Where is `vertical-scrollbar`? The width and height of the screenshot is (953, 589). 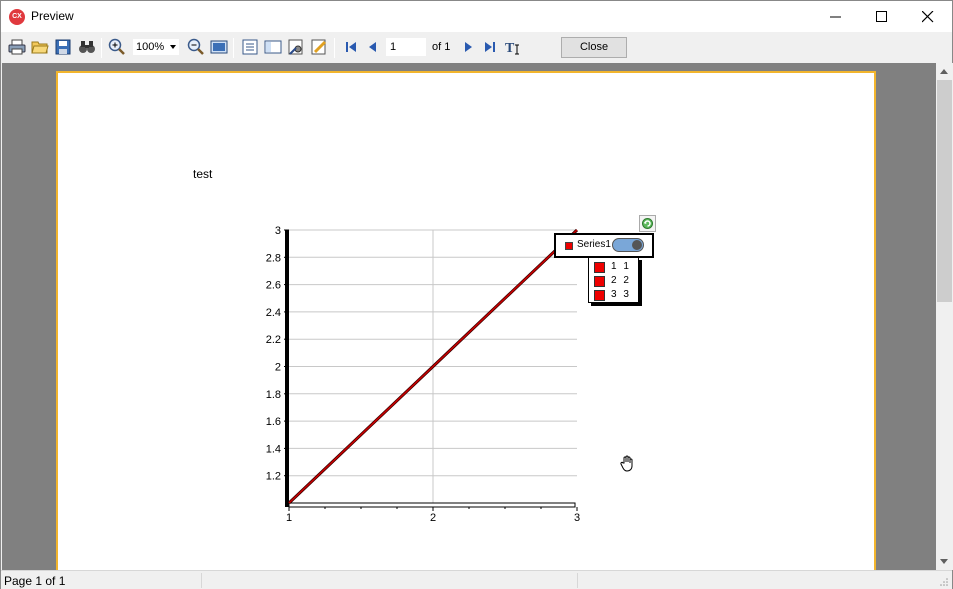 vertical-scrollbar is located at coordinates (944, 316).